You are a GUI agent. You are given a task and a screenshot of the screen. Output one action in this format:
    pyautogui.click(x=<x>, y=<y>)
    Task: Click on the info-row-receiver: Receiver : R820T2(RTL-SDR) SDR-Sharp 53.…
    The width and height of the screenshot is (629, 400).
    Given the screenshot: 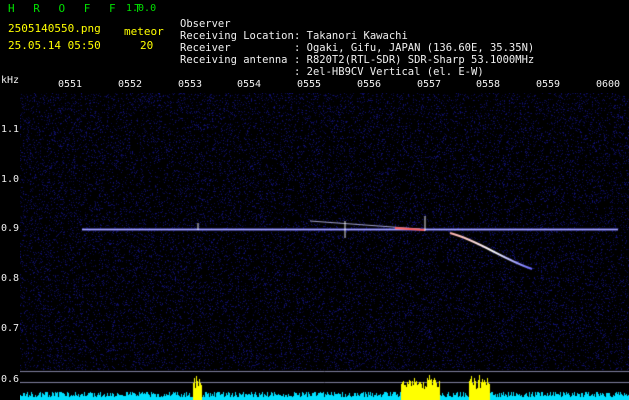 What is the action you would take?
    pyautogui.click(x=357, y=48)
    